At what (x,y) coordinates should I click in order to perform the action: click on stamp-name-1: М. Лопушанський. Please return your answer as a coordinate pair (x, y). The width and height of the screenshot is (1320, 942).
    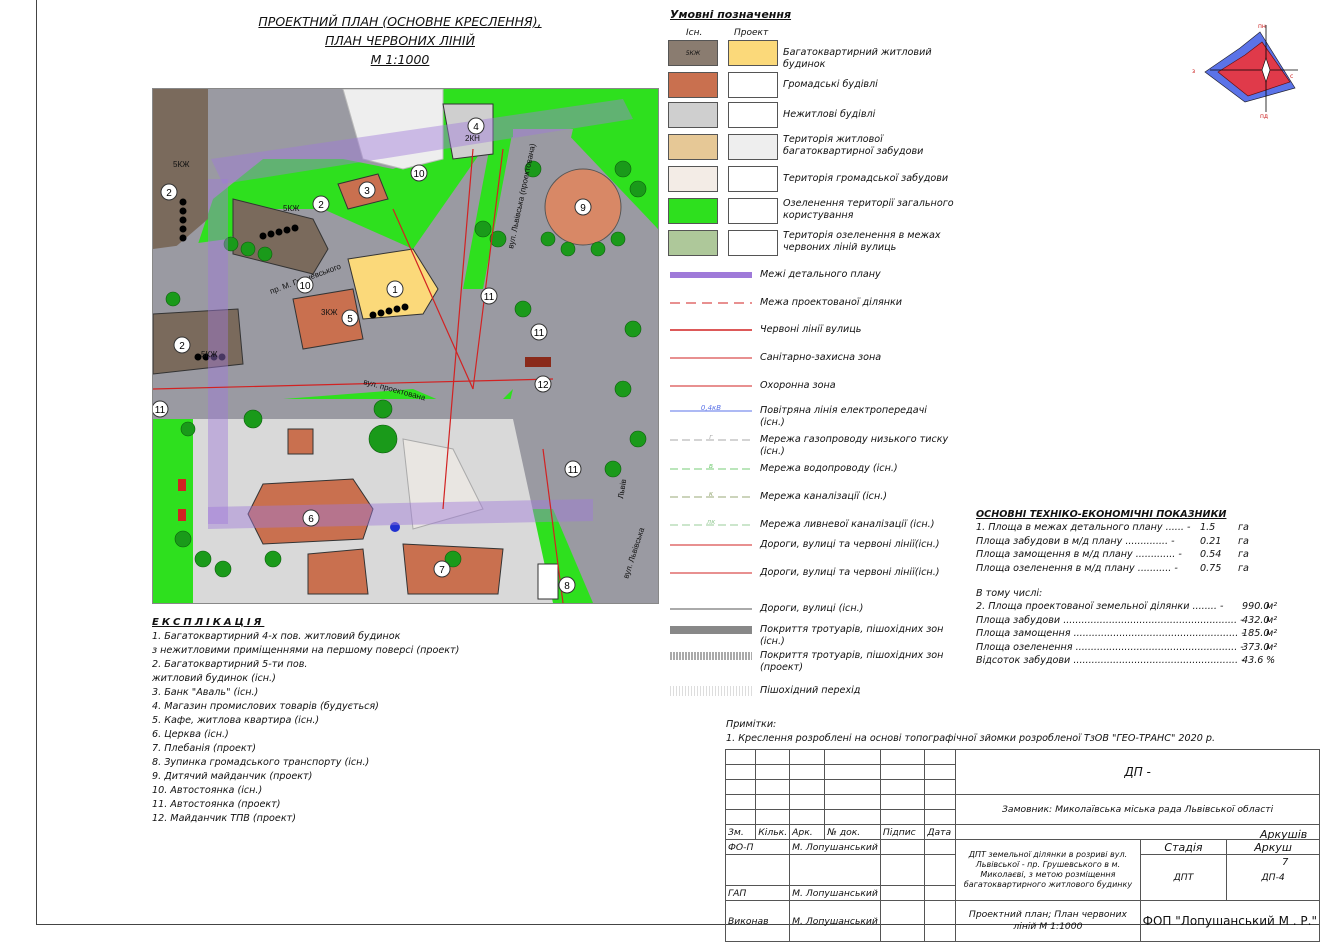
    Looking at the image, I should click on (835, 847).